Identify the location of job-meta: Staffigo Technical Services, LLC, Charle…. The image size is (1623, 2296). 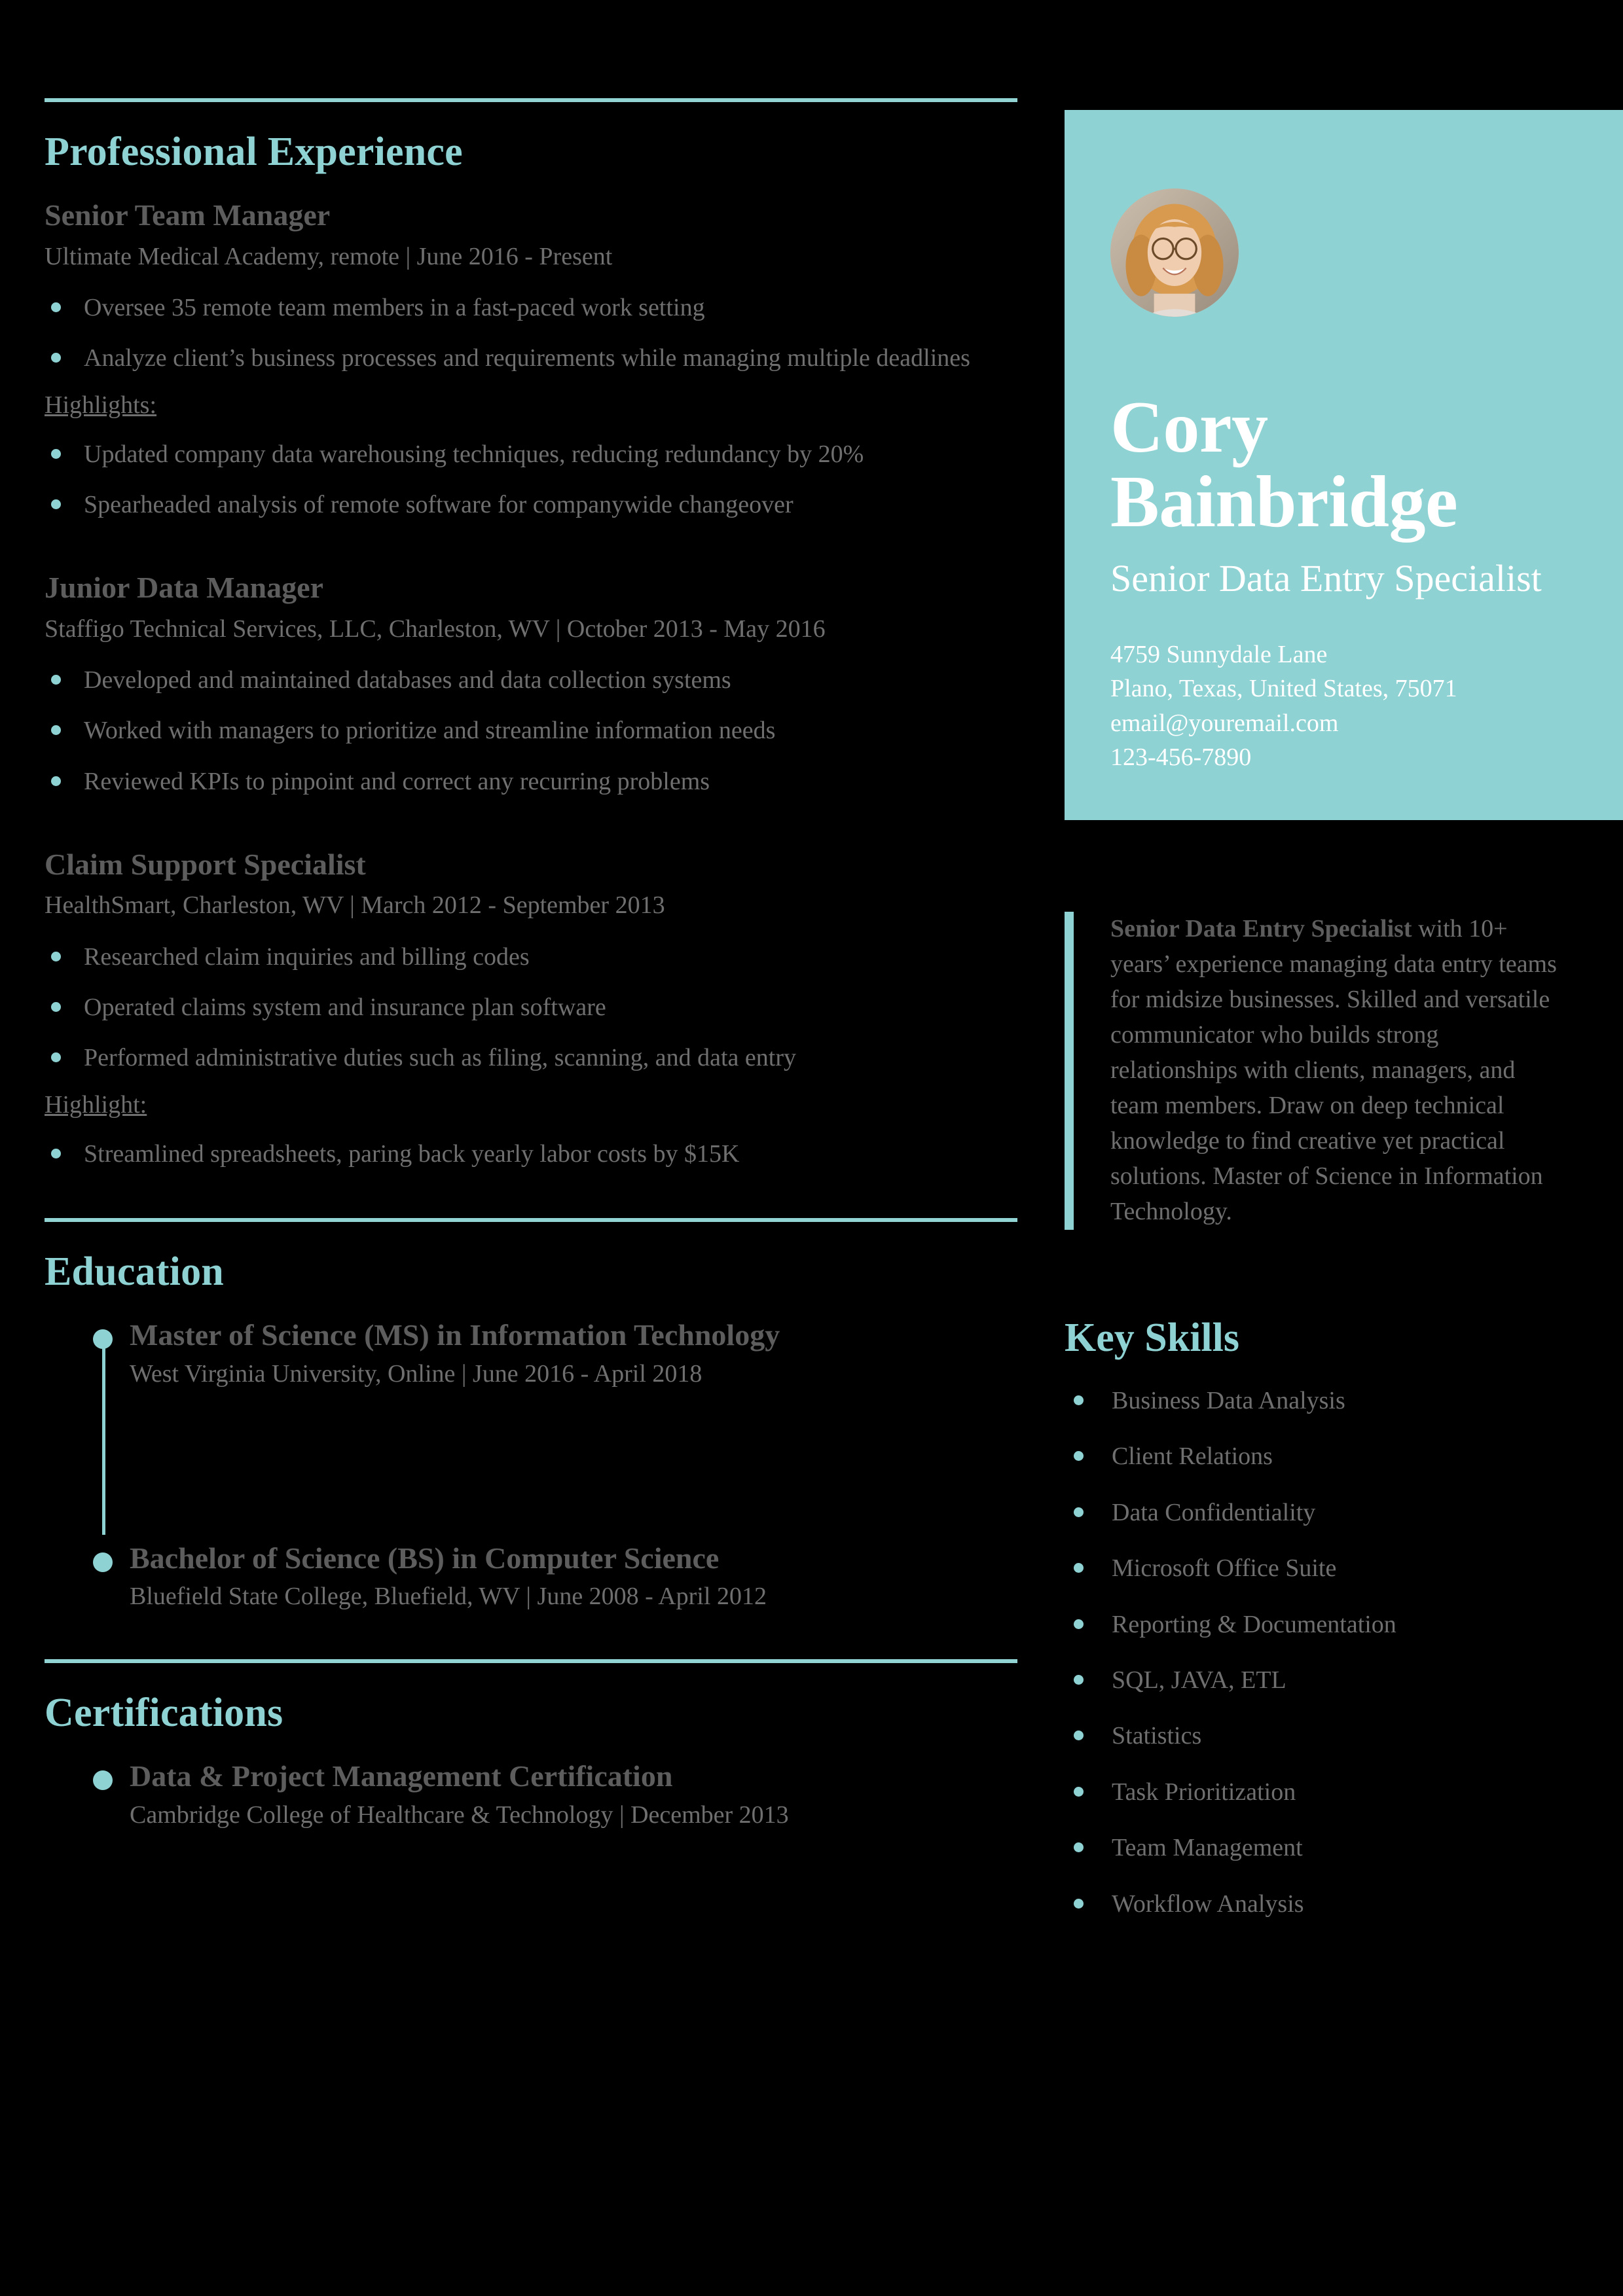
(435, 629).